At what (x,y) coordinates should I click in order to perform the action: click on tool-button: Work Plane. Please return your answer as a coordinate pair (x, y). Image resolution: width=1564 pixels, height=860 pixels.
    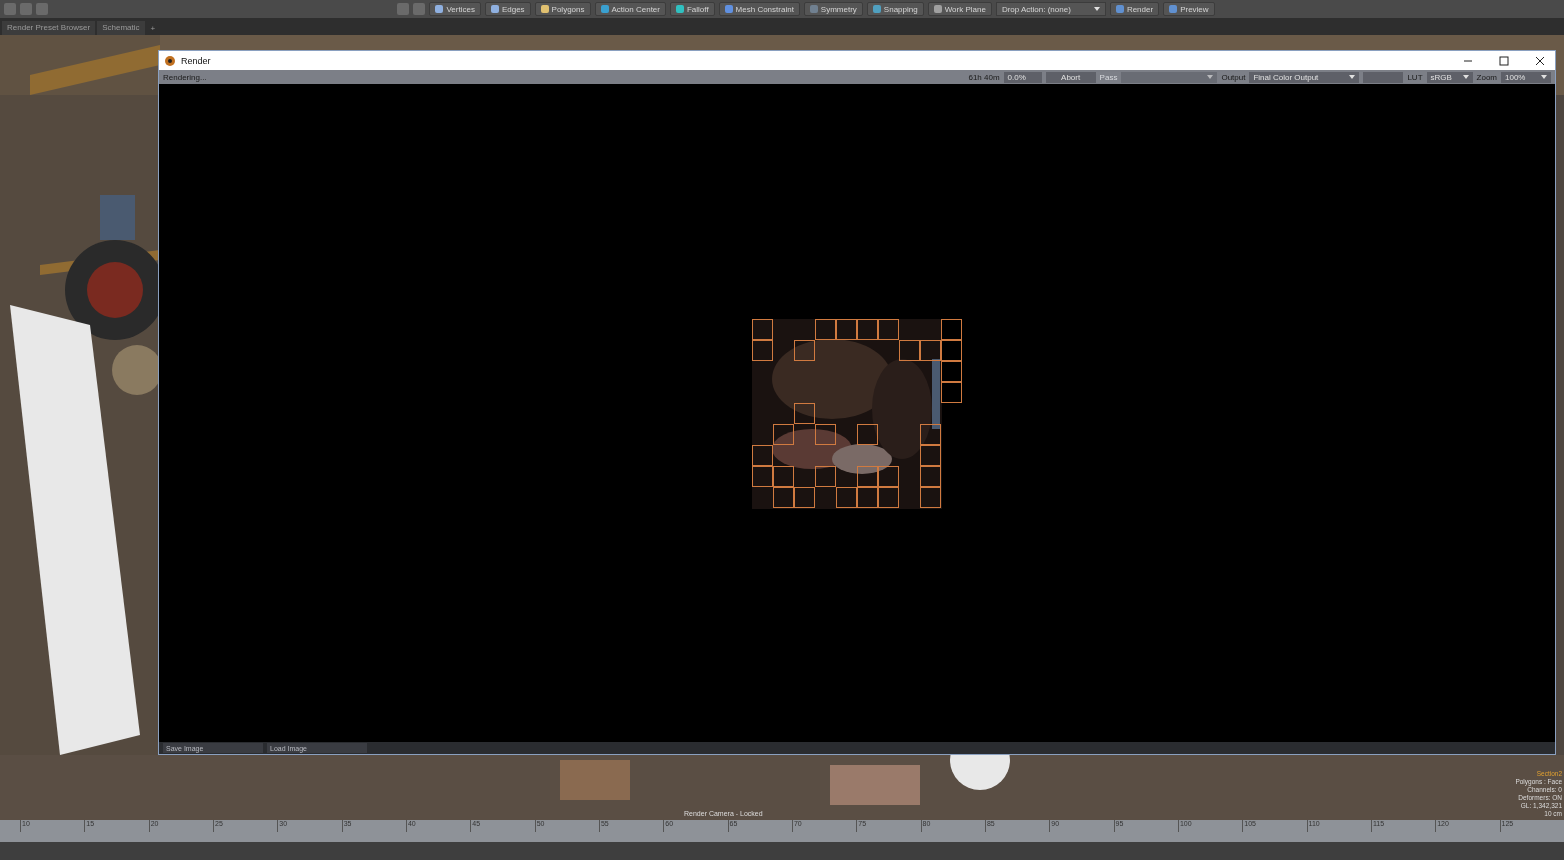
    Looking at the image, I should click on (959, 9).